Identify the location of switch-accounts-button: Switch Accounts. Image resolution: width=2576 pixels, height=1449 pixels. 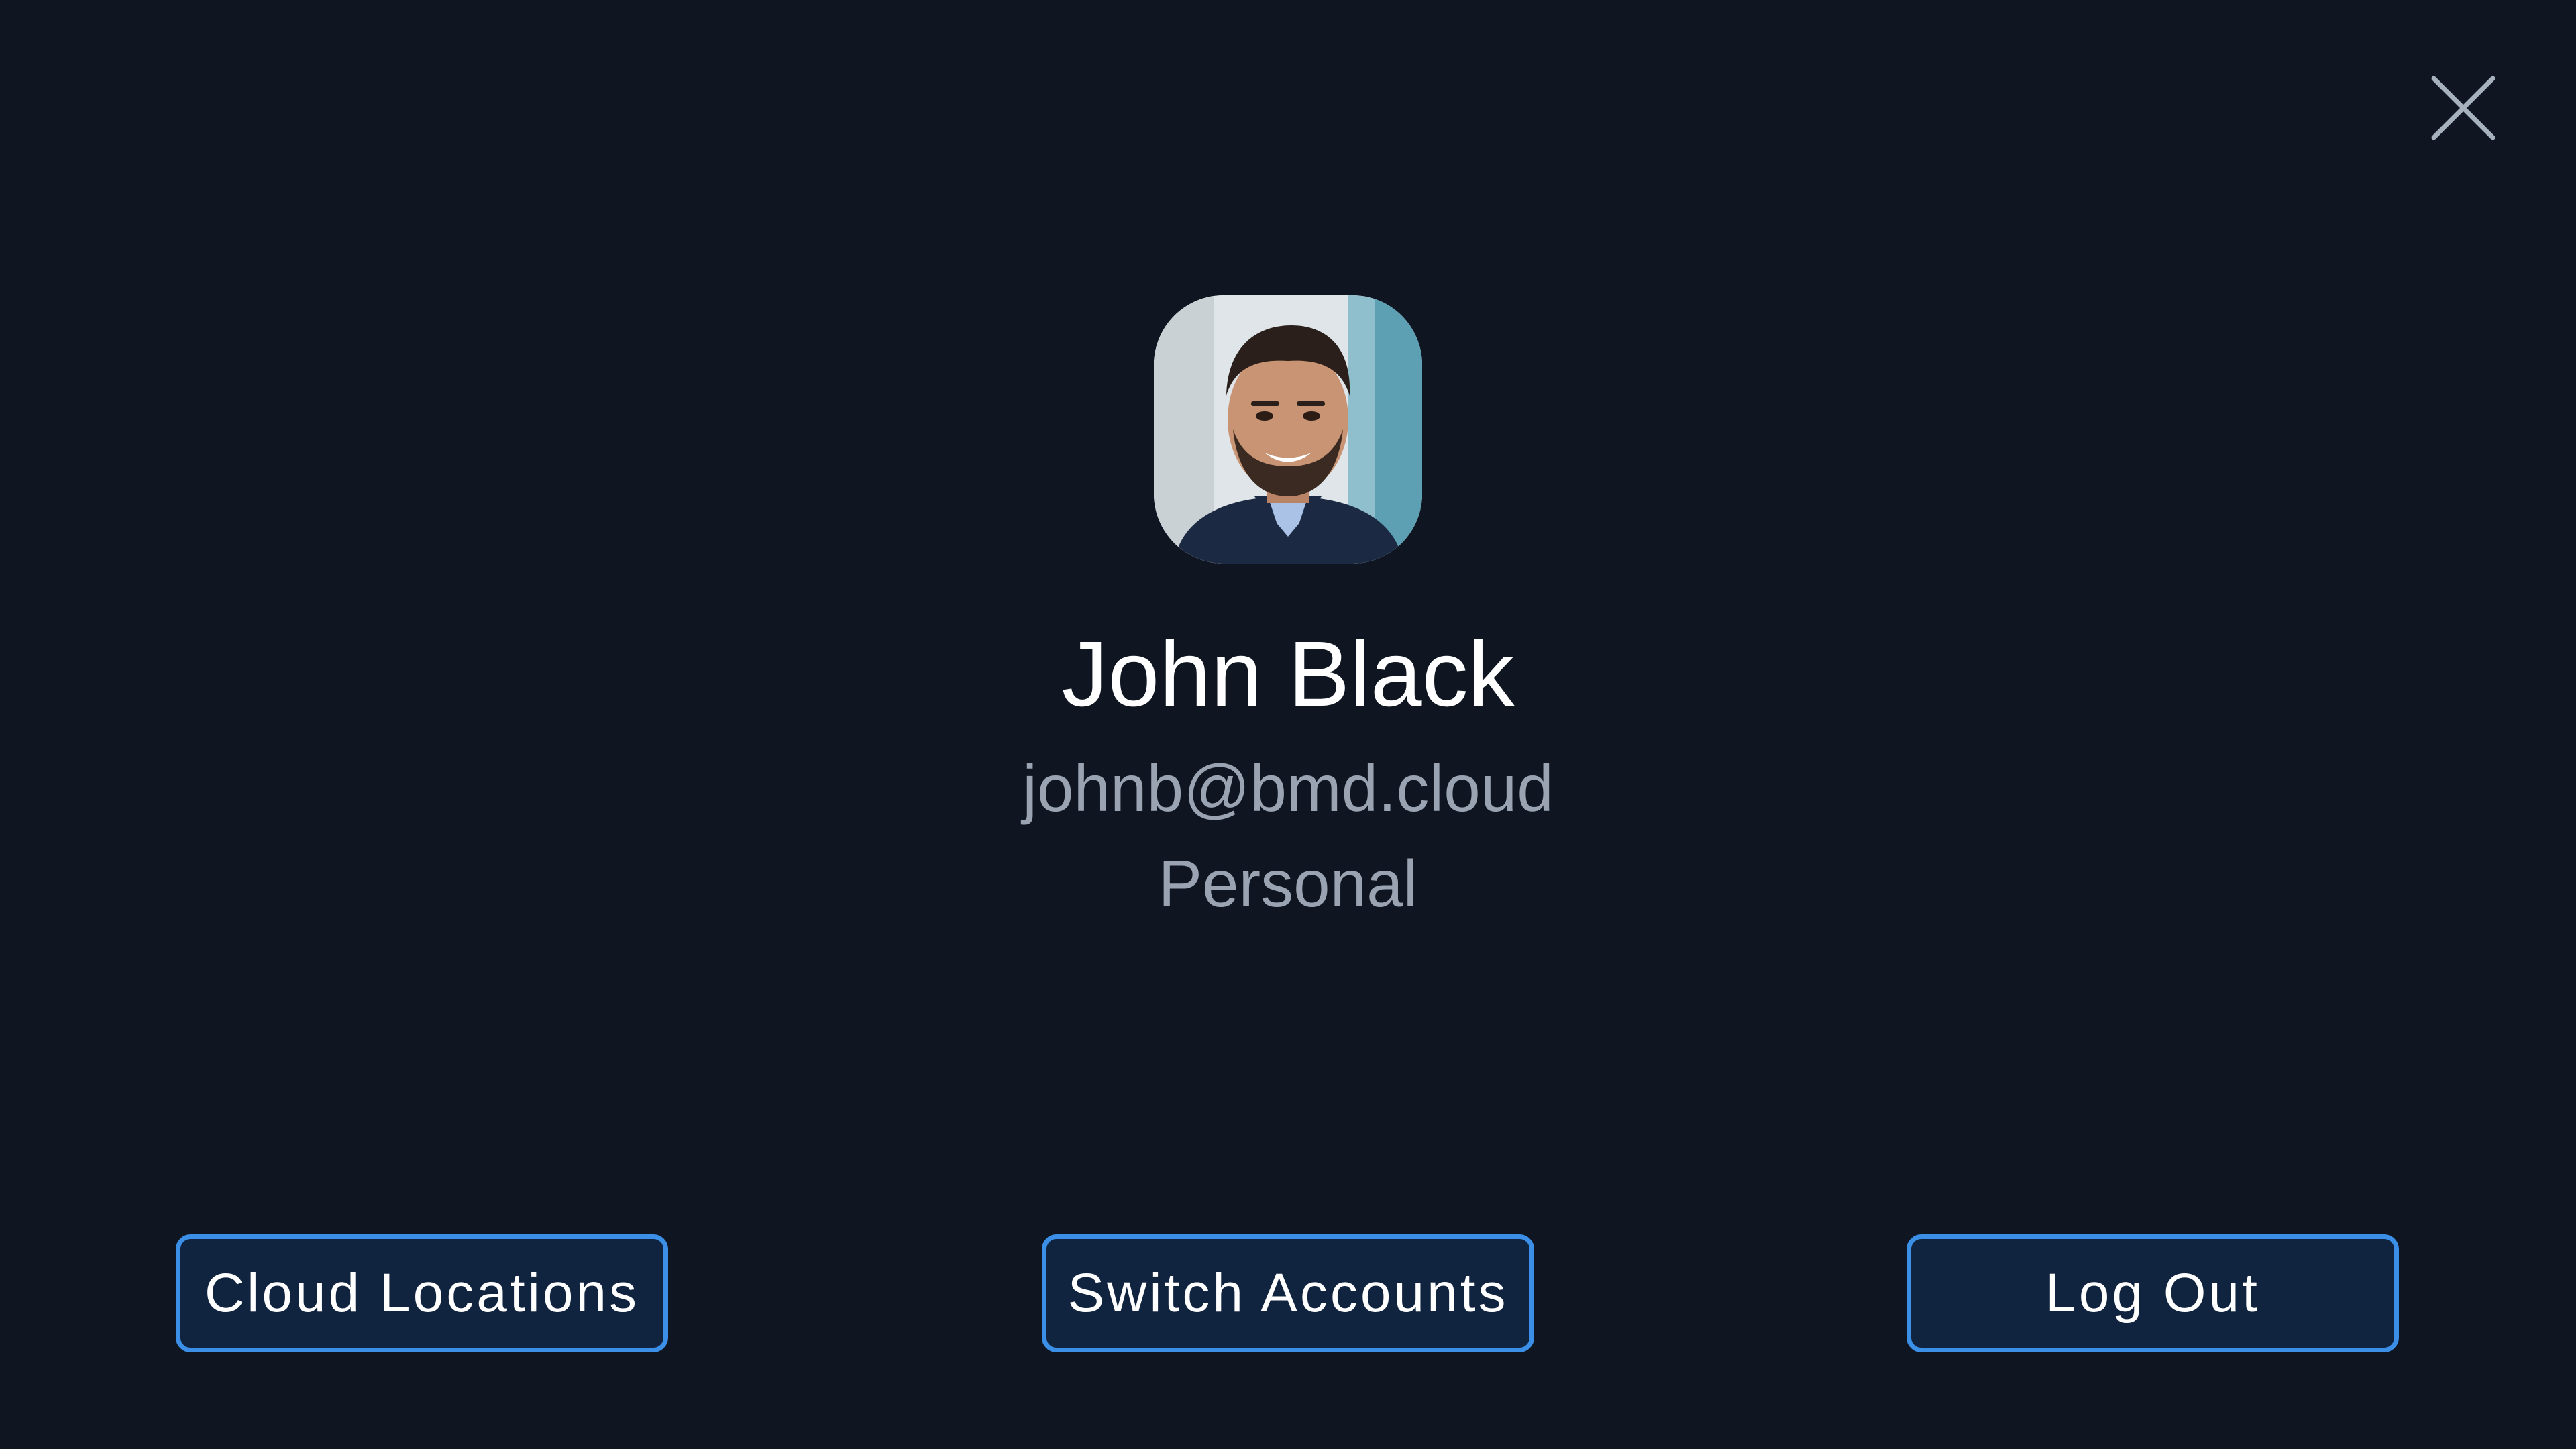
(1288, 1293).